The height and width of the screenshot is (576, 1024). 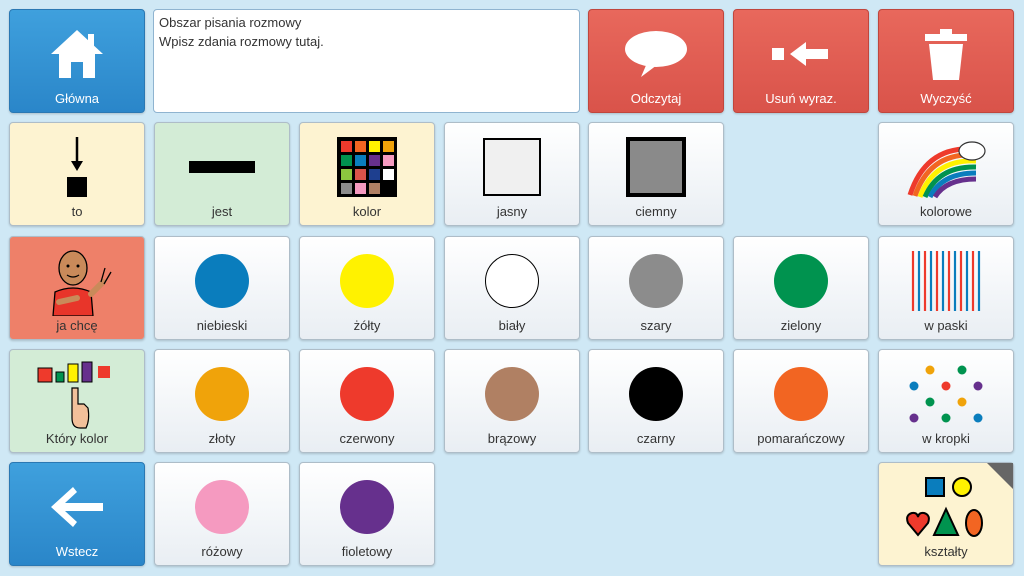 I want to click on speak-label: Odczytaj, so click(x=656, y=98).